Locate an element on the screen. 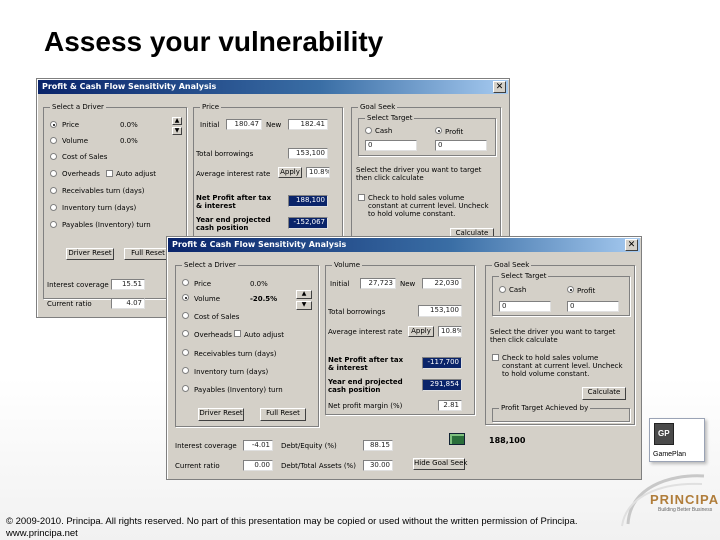 The height and width of the screenshot is (540, 720). calculator-icon is located at coordinates (457, 439).